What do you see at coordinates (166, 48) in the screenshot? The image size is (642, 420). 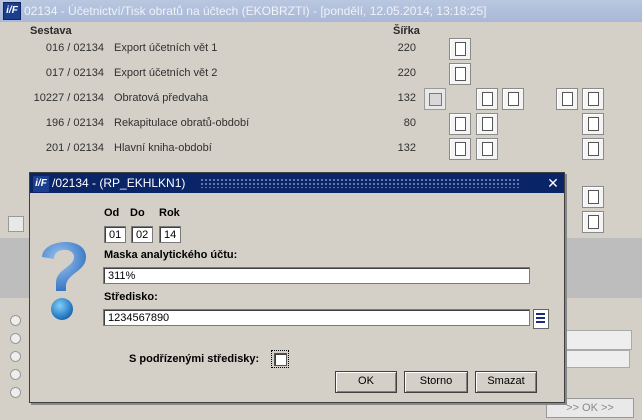 I see `report-name: Export účetních vět 1` at bounding box center [166, 48].